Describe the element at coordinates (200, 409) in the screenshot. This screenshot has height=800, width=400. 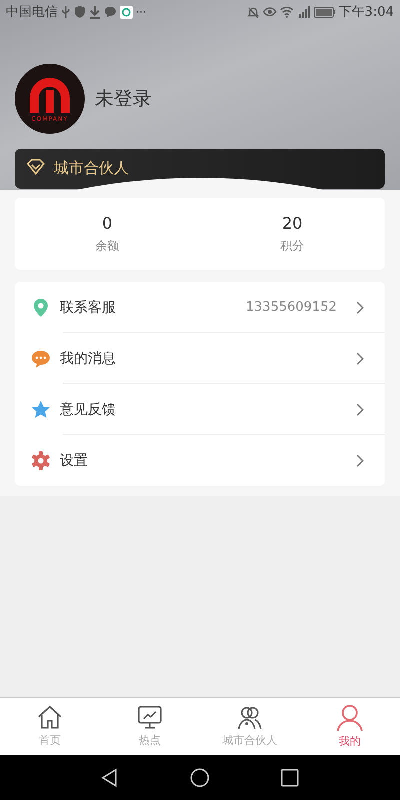
I see `menu-item: 意见反馈` at that location.